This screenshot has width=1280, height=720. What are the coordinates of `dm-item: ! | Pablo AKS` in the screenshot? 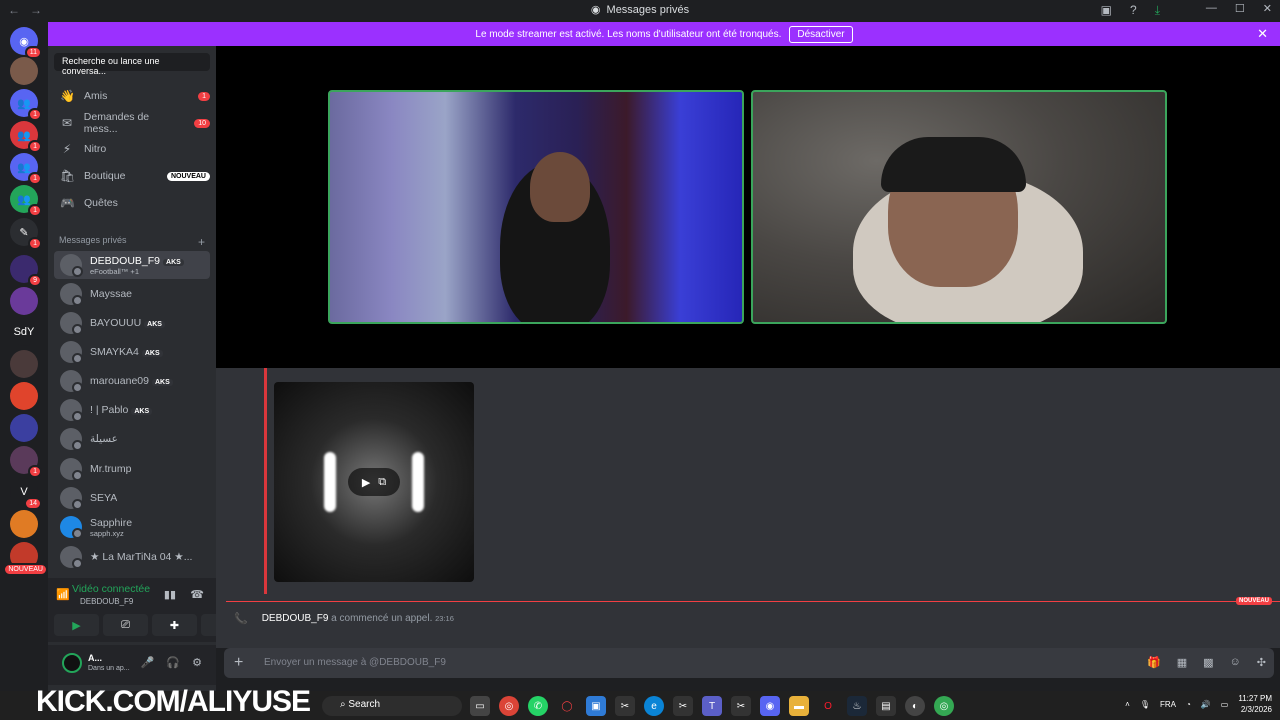 It's located at (132, 410).